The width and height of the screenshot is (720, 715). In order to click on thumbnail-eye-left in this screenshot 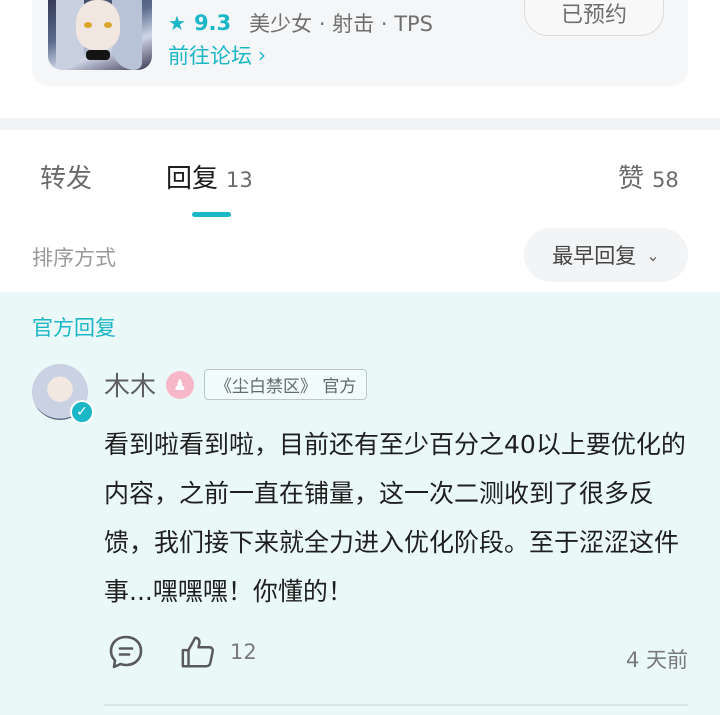, I will do `click(88, 25)`.